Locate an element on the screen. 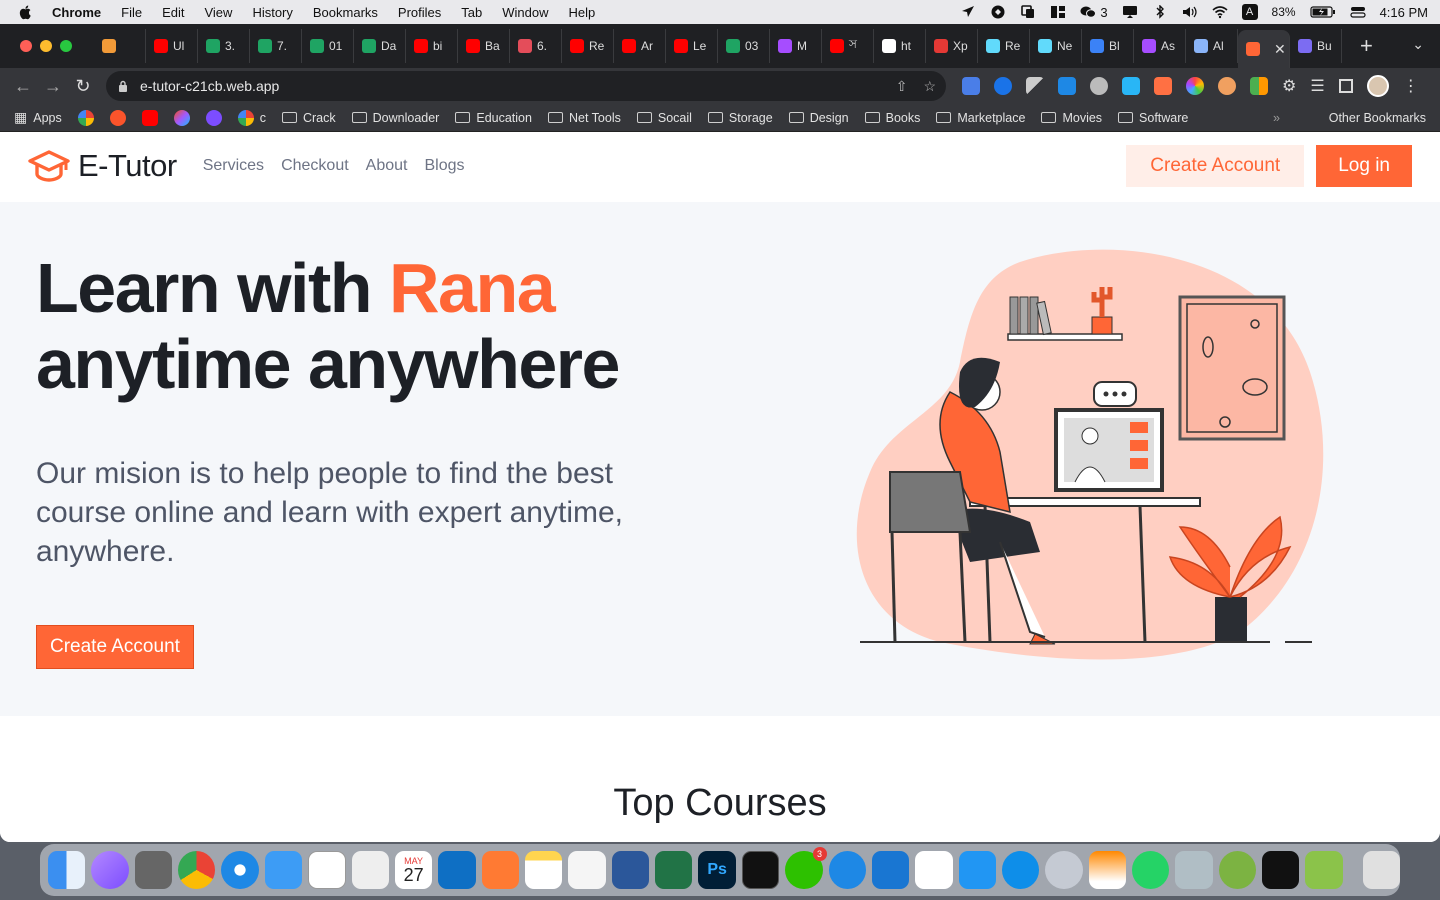 This screenshot has height=900, width=1440. close-tab-icon: ✕ is located at coordinates (1280, 49).